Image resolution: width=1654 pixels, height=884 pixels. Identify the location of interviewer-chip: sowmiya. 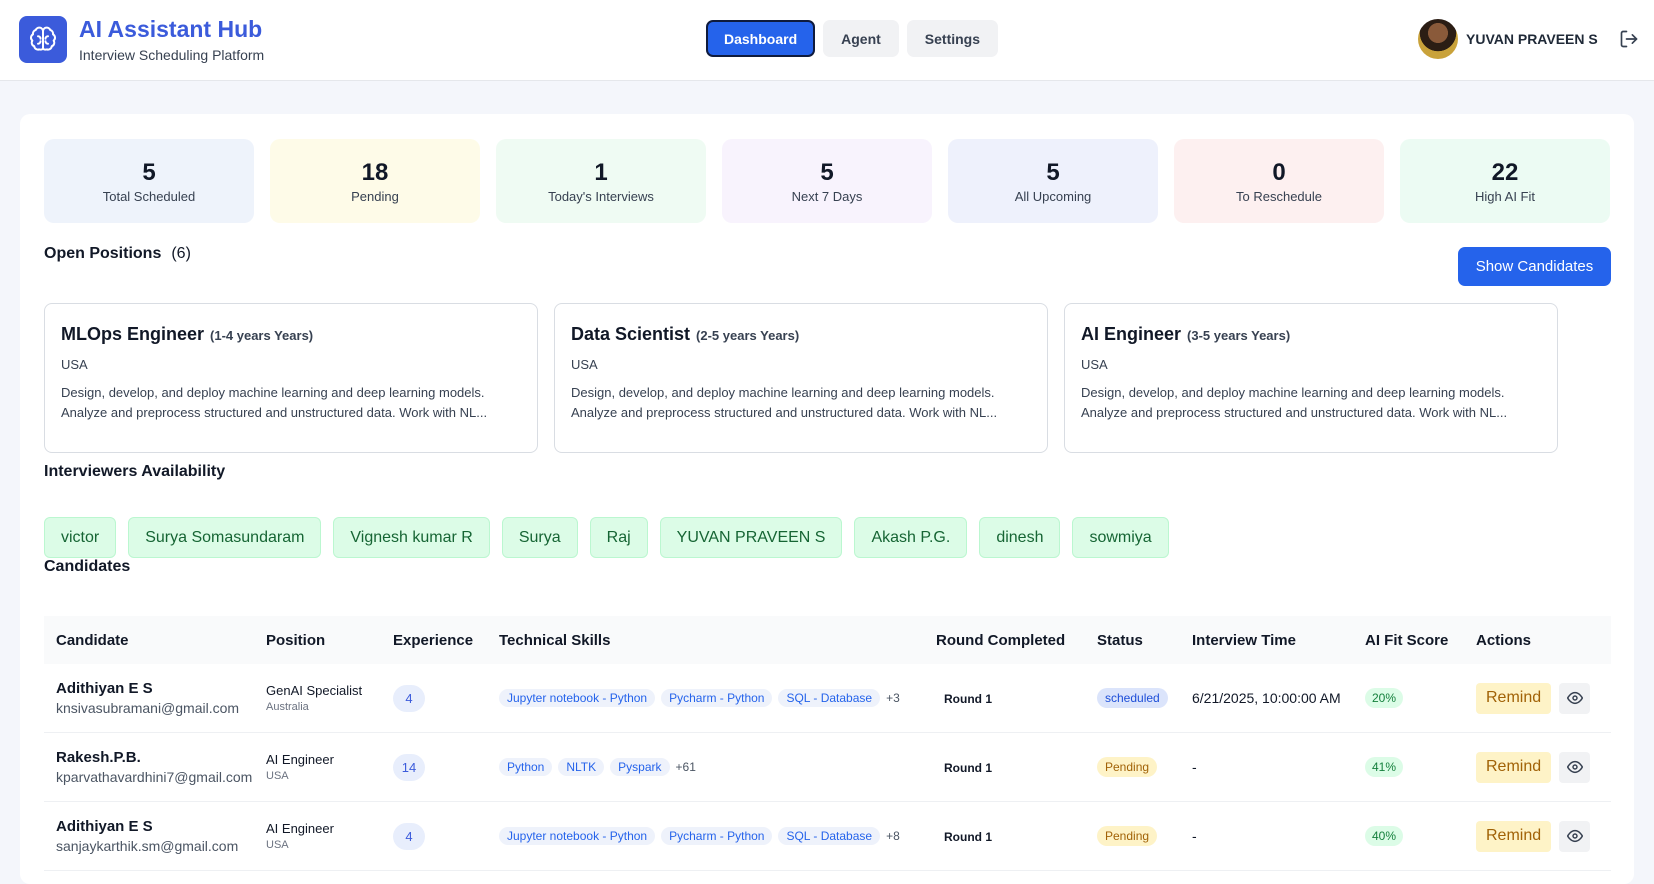
(1120, 537).